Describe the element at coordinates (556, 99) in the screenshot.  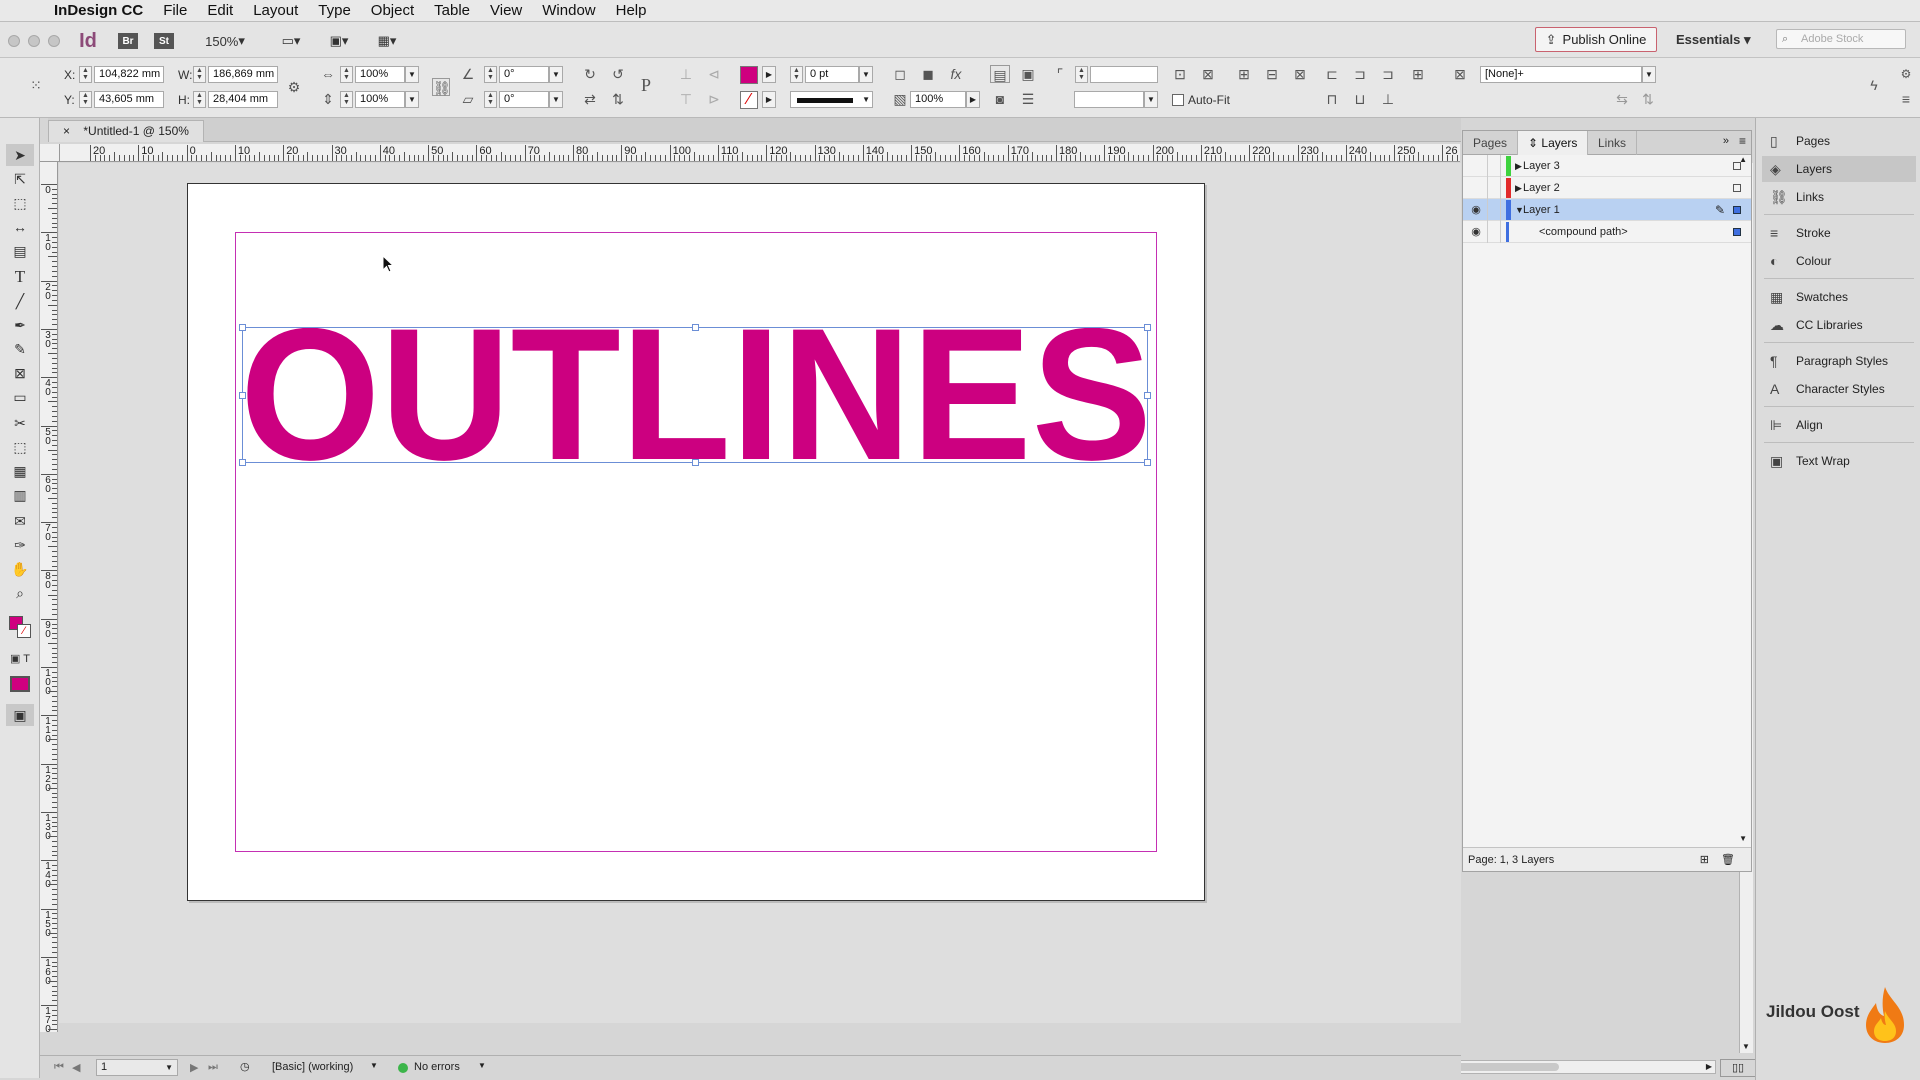
I see `shear-dropdown: ▼` at that location.